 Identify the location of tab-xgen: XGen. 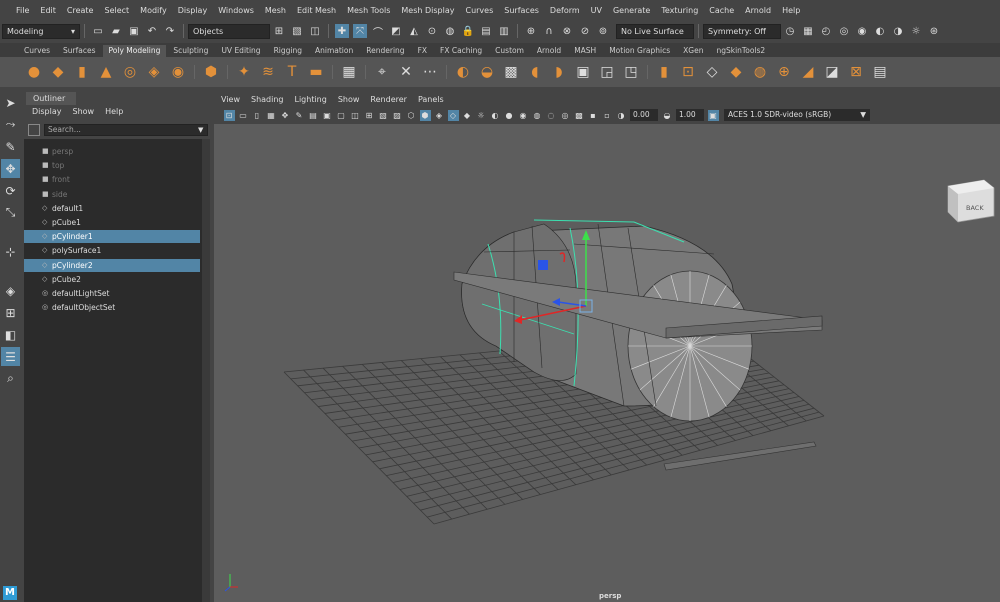
(693, 51).